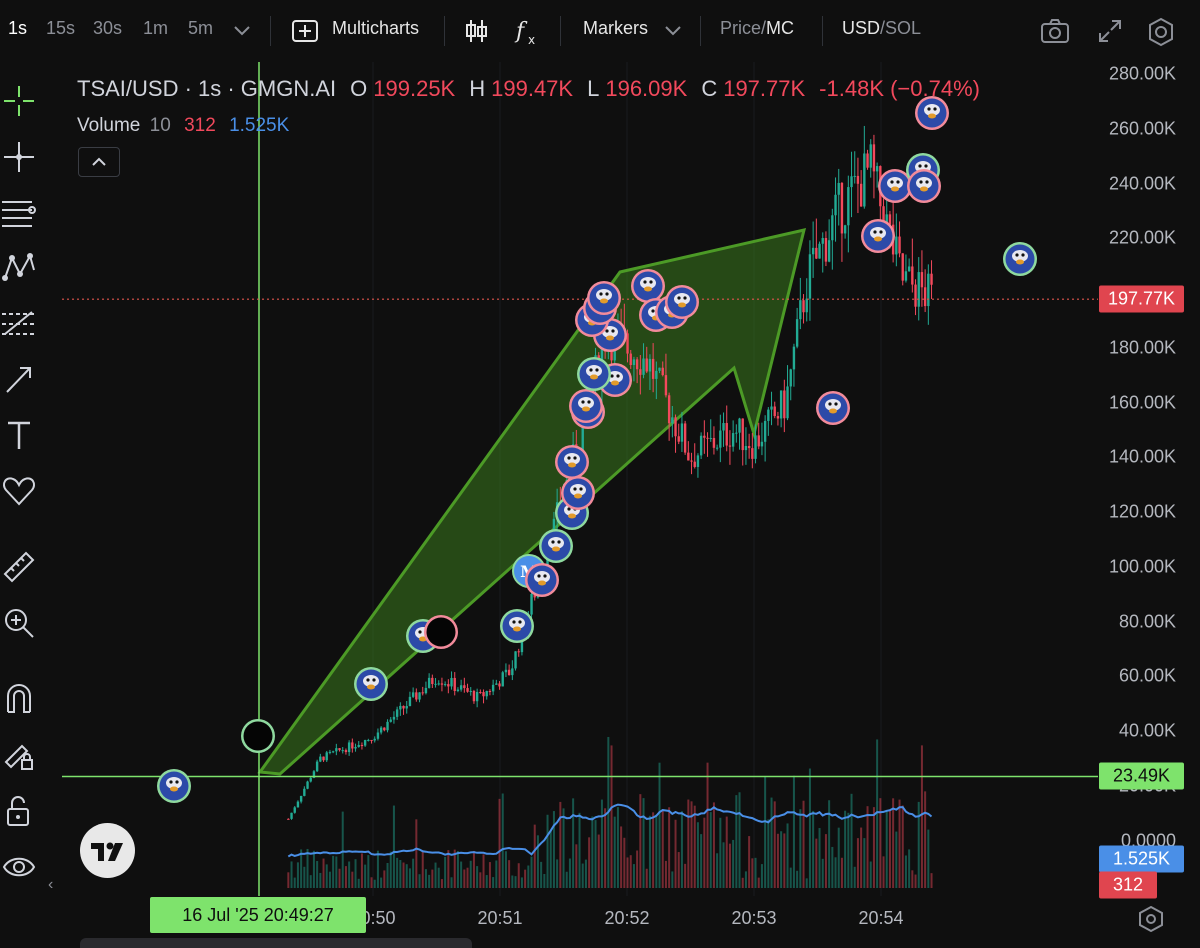 The width and height of the screenshot is (1200, 948). What do you see at coordinates (19, 811) in the screenshot?
I see `unlock-icon` at bounding box center [19, 811].